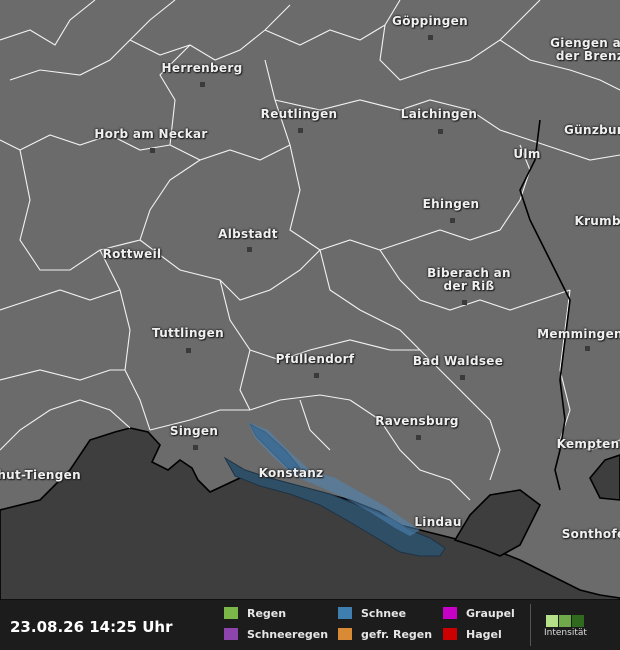  What do you see at coordinates (248, 234) in the screenshot?
I see `city-label: Albstadt` at bounding box center [248, 234].